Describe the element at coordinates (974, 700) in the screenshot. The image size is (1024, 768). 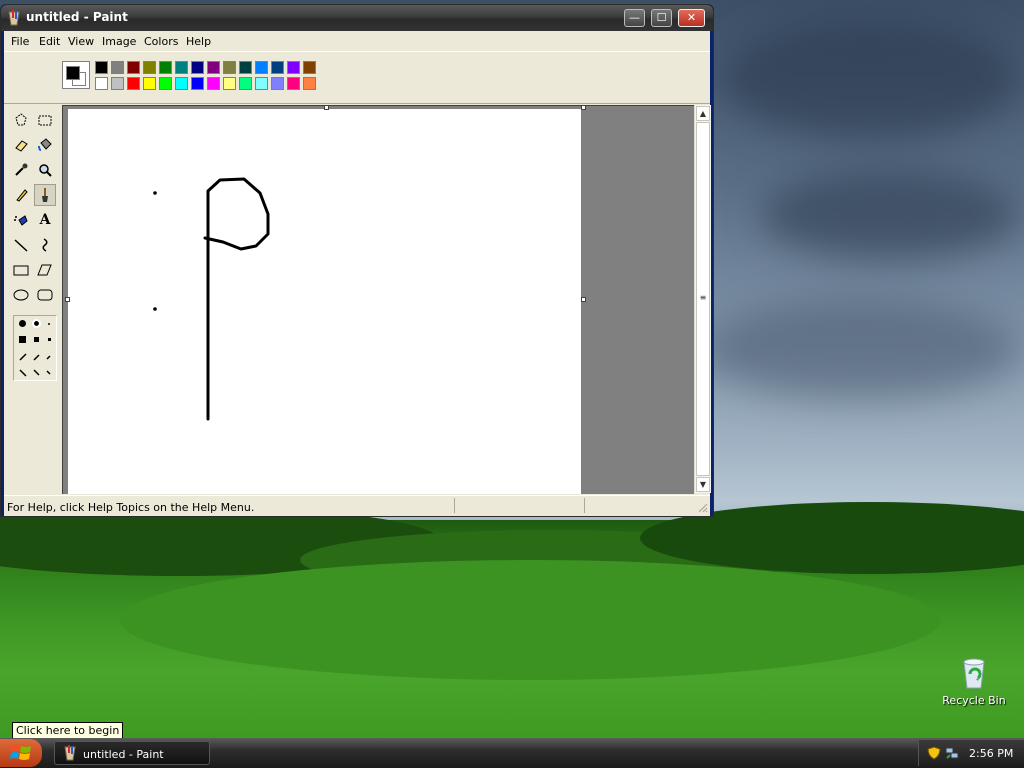
I see `recycle-bin-label: Recycle Bin` at that location.